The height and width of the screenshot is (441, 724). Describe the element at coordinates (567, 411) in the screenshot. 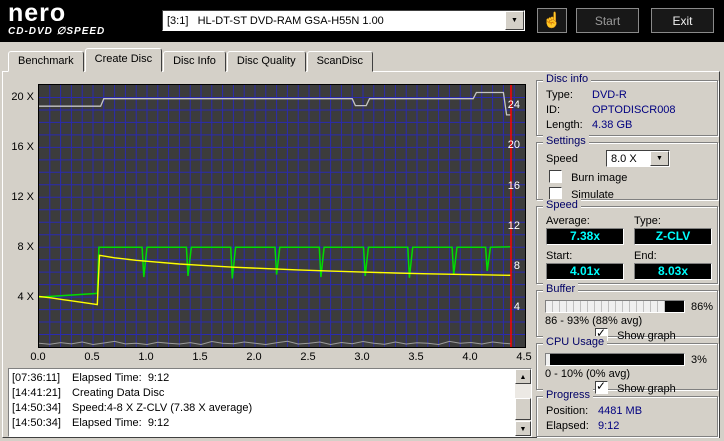

I see `position-label: Position:` at that location.